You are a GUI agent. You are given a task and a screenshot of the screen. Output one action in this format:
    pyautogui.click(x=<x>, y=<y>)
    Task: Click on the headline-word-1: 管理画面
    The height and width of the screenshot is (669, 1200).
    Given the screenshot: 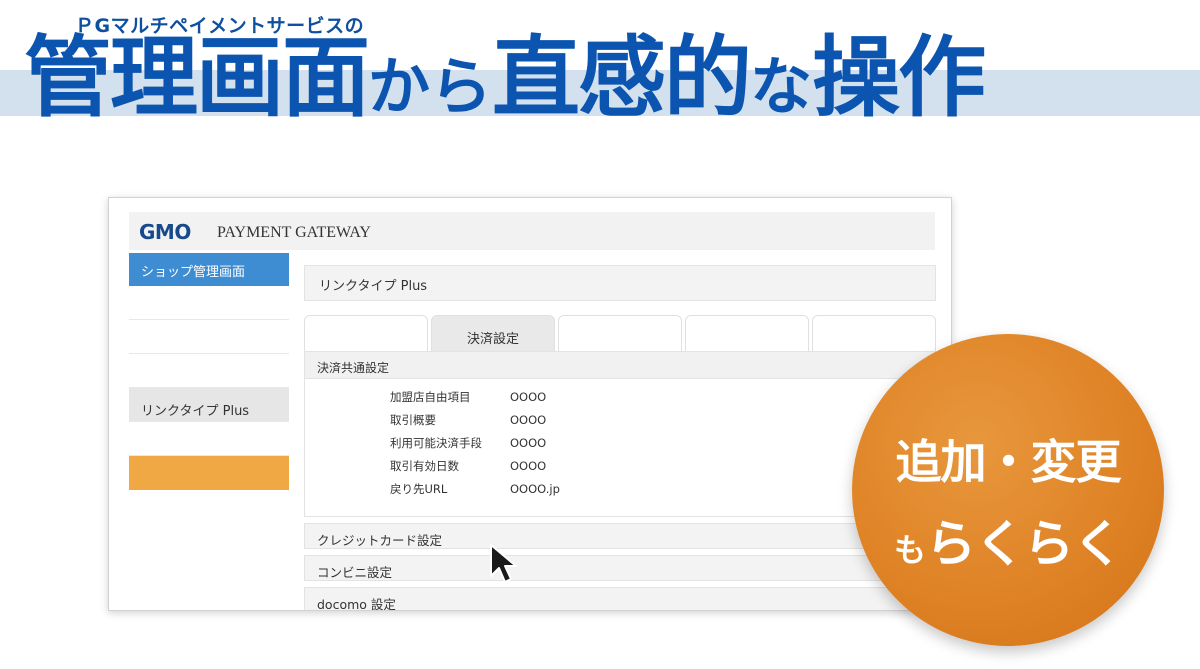 What is the action you would take?
    pyautogui.click(x=197, y=77)
    